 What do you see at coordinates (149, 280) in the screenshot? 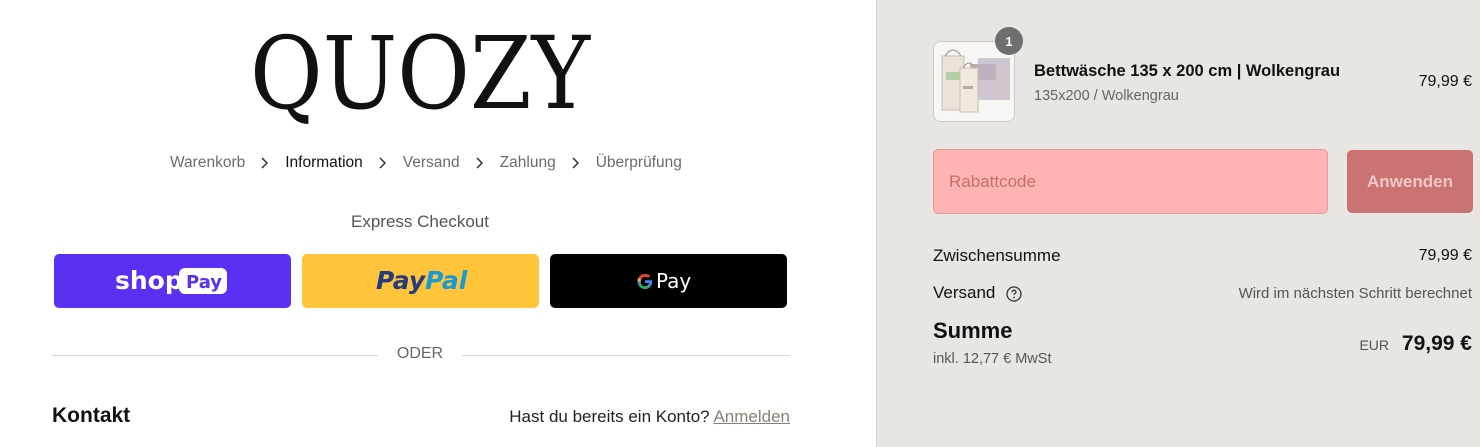
I see `svg-text: shop` at bounding box center [149, 280].